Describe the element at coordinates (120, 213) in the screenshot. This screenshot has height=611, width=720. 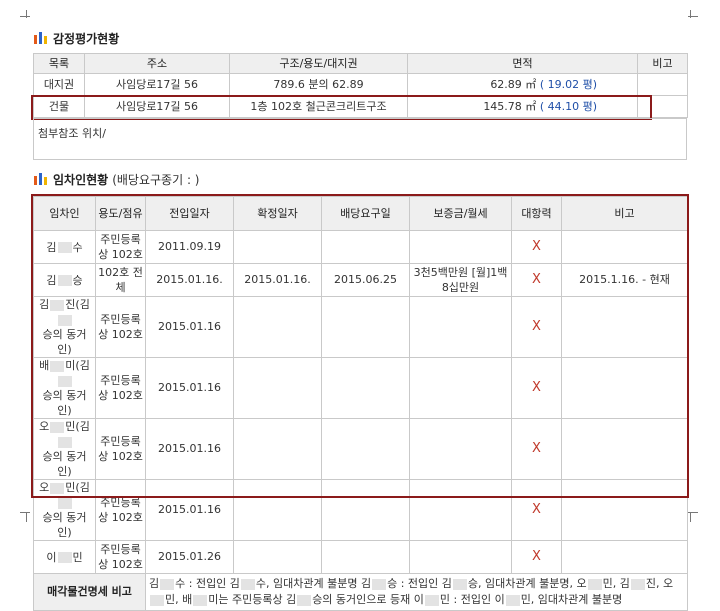
I see `header-cell: 용도/점유` at that location.